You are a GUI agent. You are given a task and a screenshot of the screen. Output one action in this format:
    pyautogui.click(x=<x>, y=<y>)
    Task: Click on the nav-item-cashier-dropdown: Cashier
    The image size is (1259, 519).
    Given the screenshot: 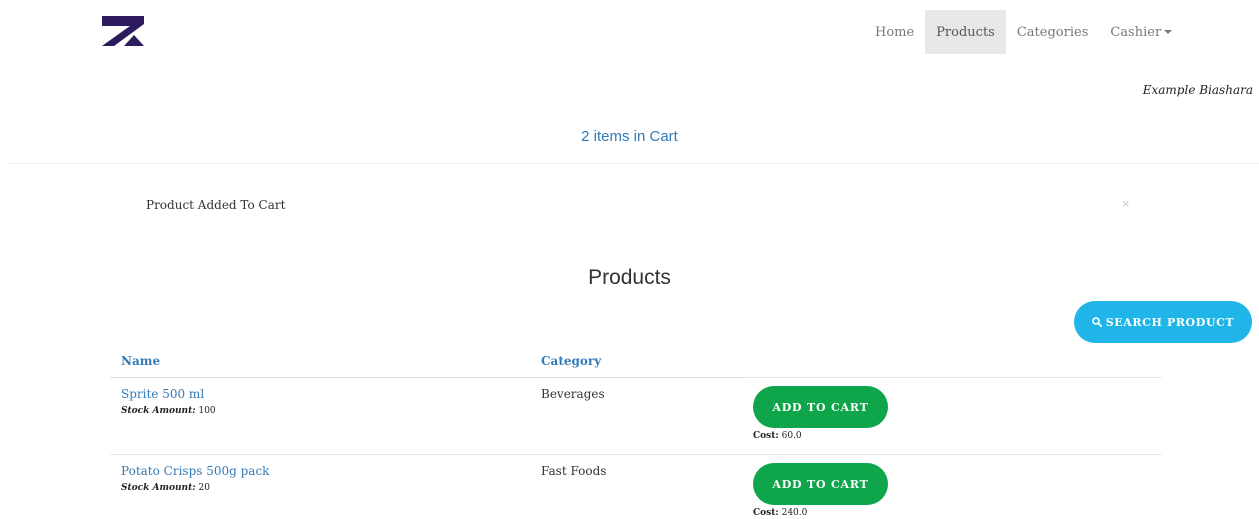 What is the action you would take?
    pyautogui.click(x=1141, y=32)
    